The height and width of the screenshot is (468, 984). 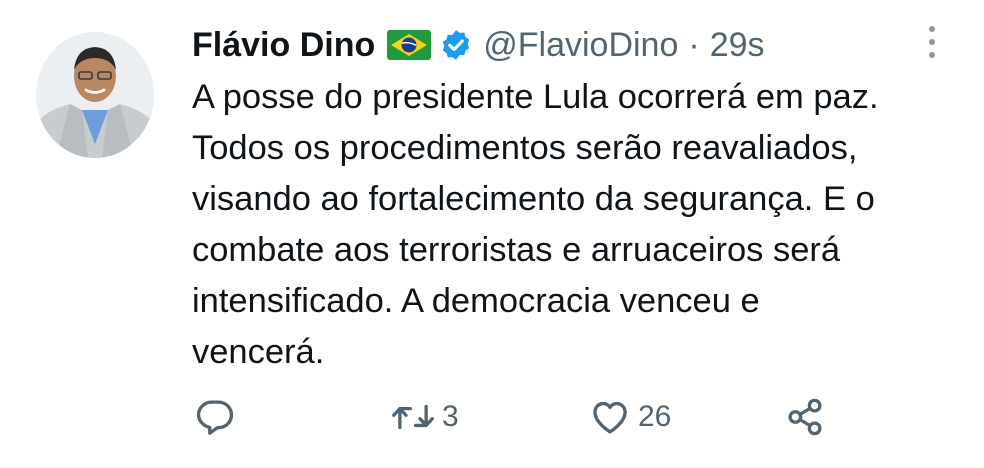 What do you see at coordinates (283, 45) in the screenshot?
I see `author-name: Flávio Dino` at bounding box center [283, 45].